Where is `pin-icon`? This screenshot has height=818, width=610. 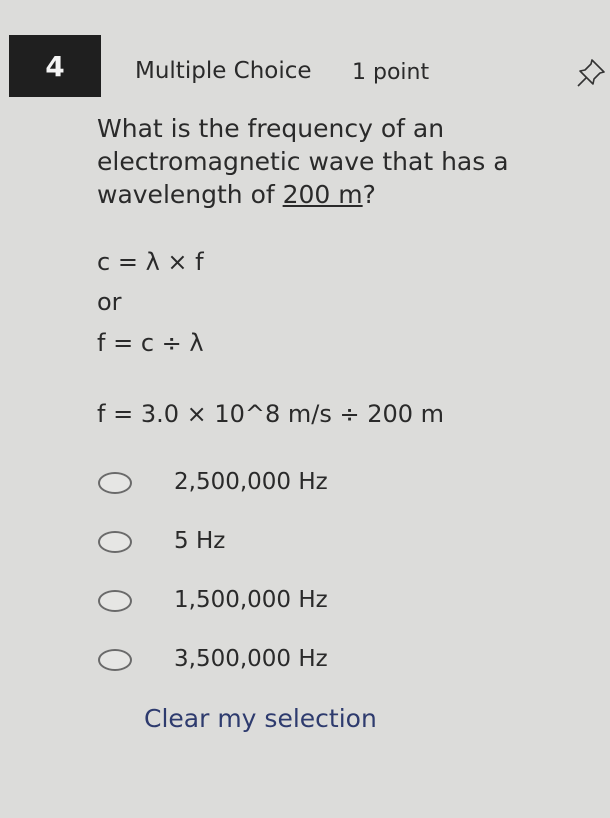 pin-icon is located at coordinates (591, 73).